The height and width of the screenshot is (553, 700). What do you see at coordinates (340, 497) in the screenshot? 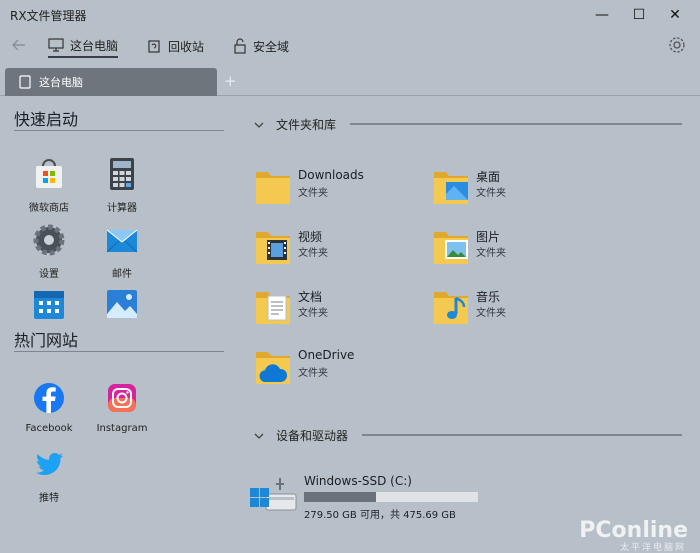
I see `drive-usage-fill` at bounding box center [340, 497].